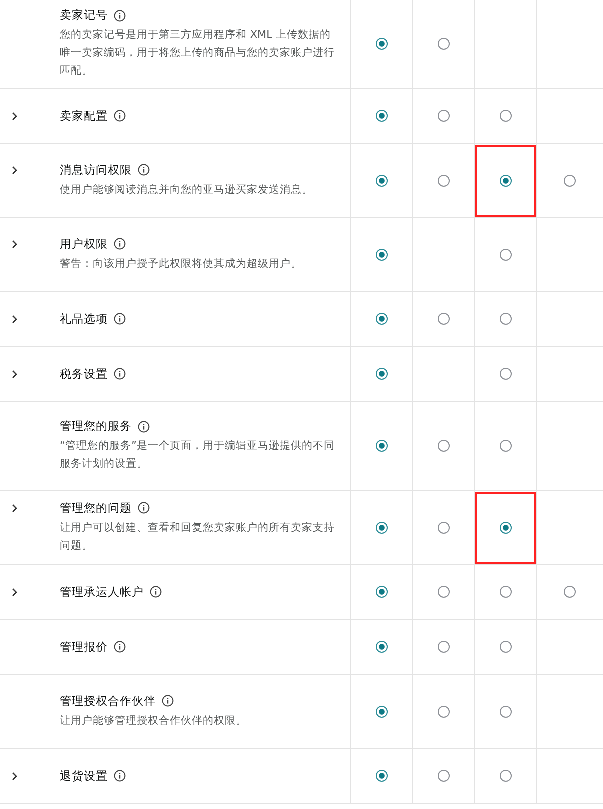 This screenshot has height=809, width=603. I want to click on permission-description: 让用户可以创建、查看和回复您卖家账户的所有卖家支持问题。, so click(198, 537).